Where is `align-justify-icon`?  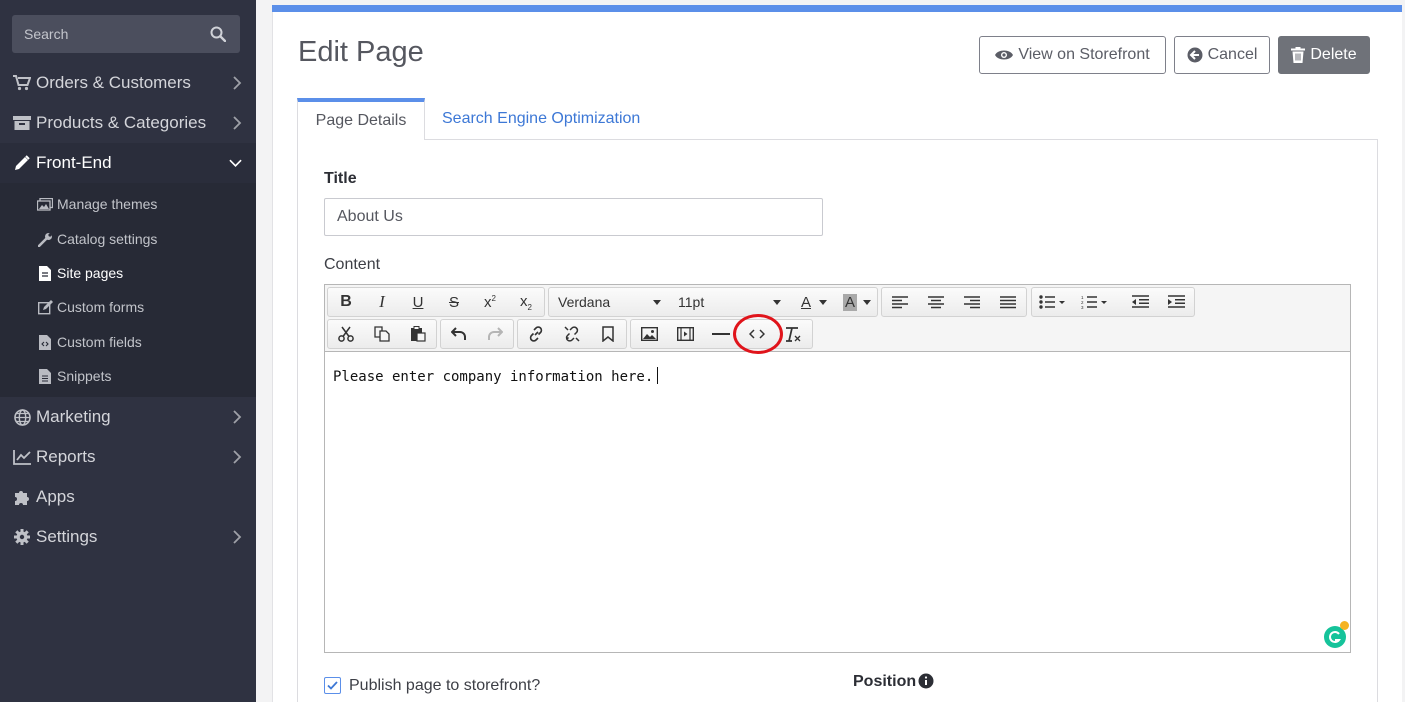
align-justify-icon is located at coordinates (1008, 301).